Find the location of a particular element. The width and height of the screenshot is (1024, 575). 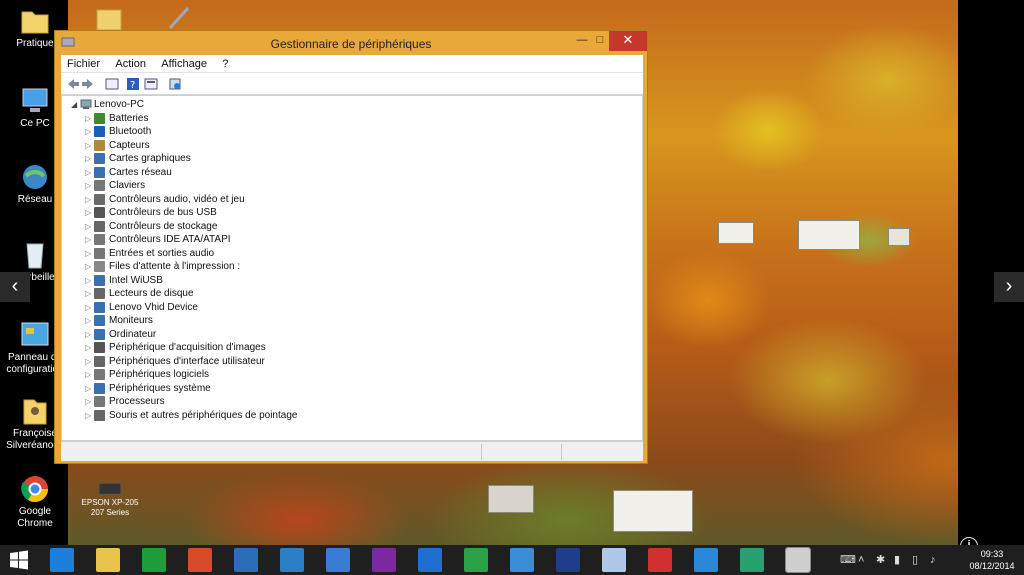

help-icon: ? is located at coordinates (133, 84).